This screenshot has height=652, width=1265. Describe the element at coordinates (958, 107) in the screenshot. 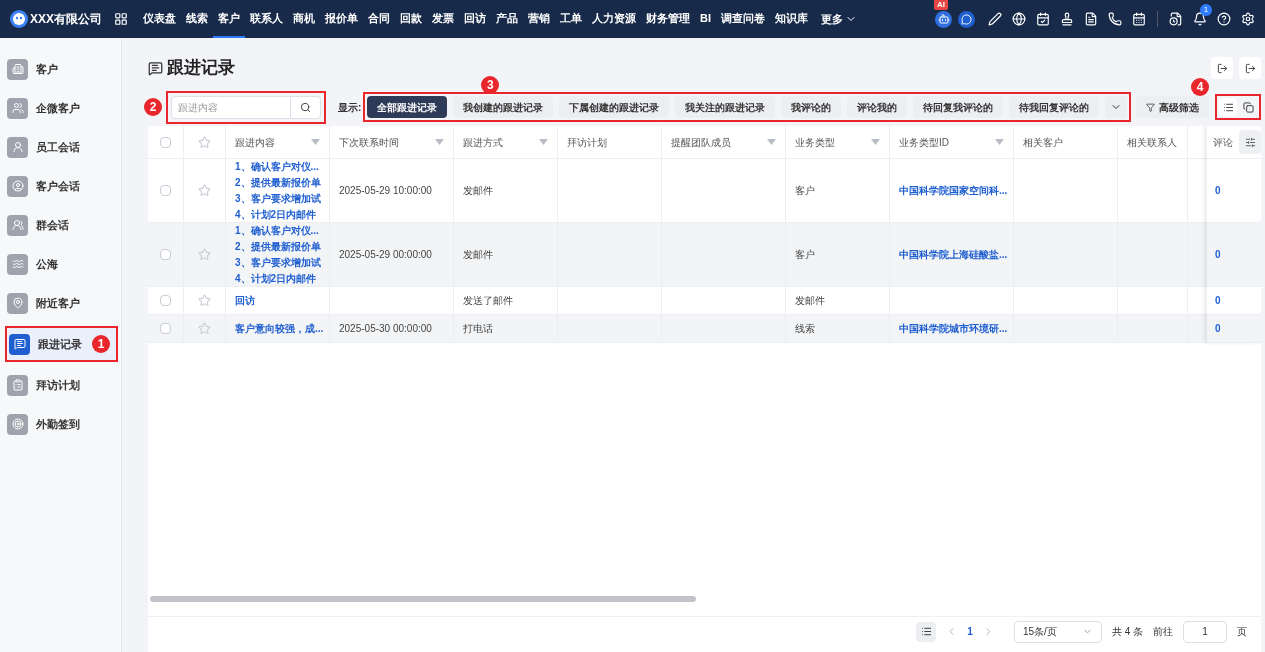

I see `filter-tab: 待回复我评论的` at that location.